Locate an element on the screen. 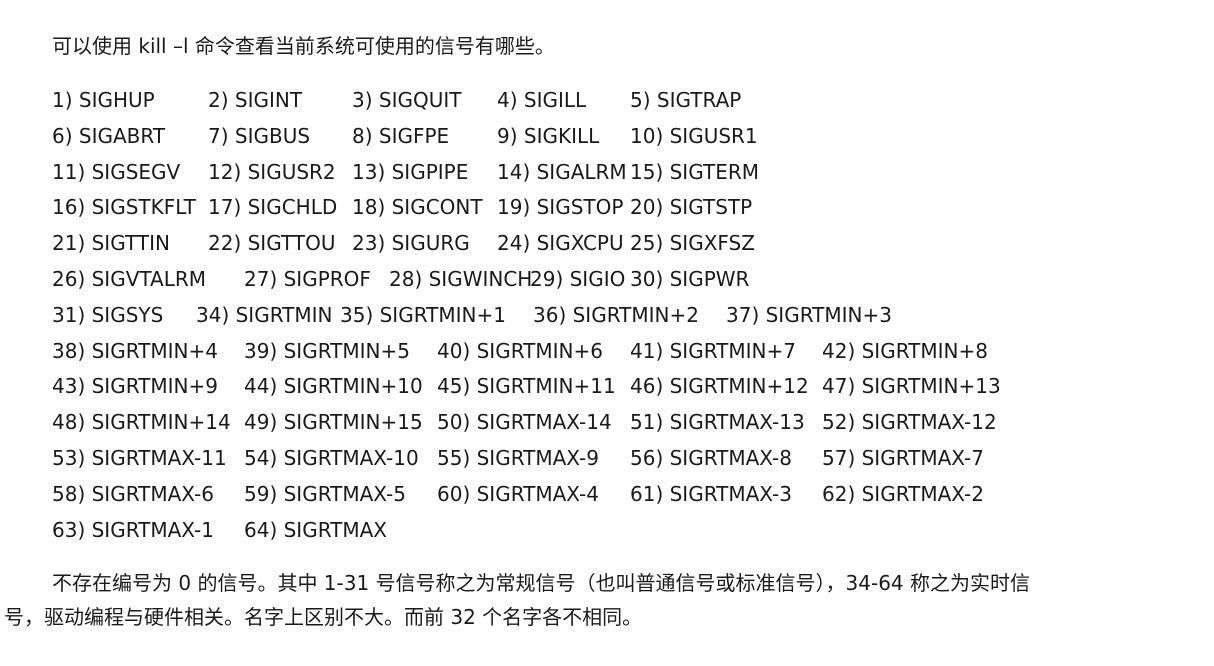 Image resolution: width=1214 pixels, height=666 pixels. signal-entry: 26) SIGVTALRM is located at coordinates (129, 279).